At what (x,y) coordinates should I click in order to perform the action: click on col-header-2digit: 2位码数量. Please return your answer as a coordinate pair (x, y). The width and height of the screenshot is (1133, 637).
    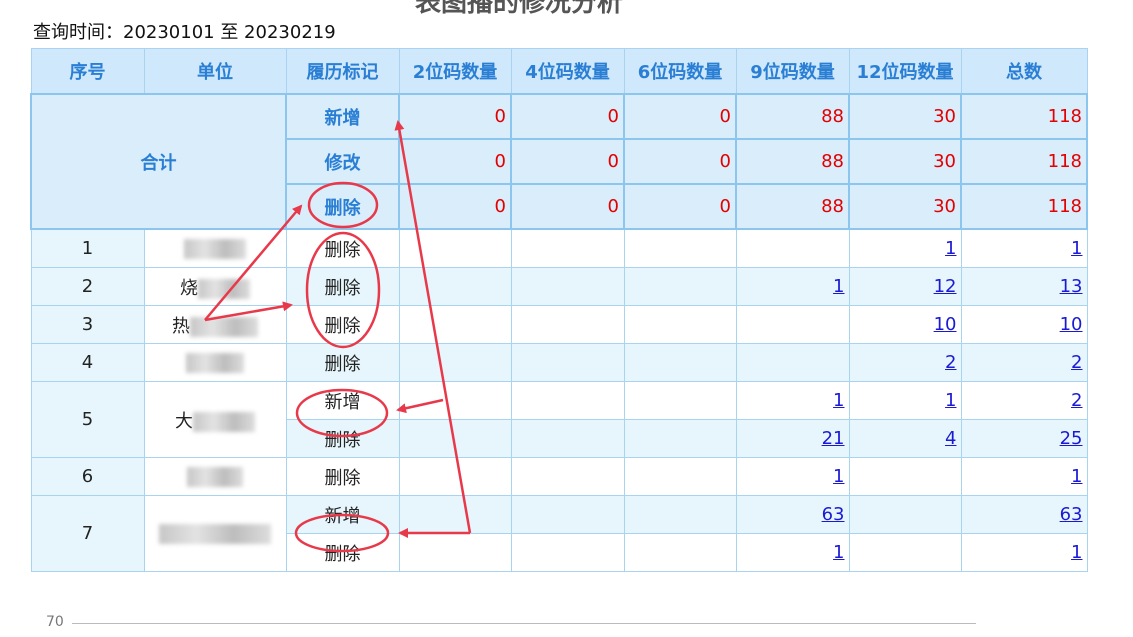
    Looking at the image, I should click on (455, 71).